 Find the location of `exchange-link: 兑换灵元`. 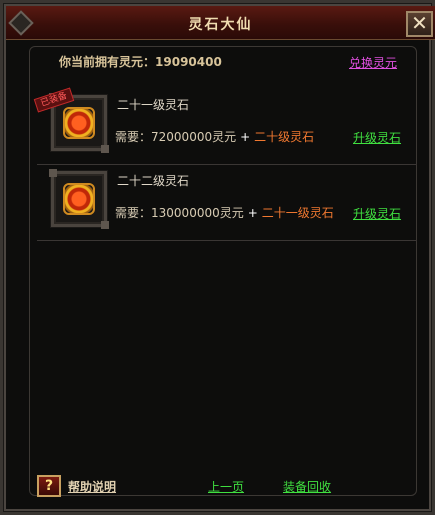

exchange-link: 兑换灵元 is located at coordinates (373, 62).